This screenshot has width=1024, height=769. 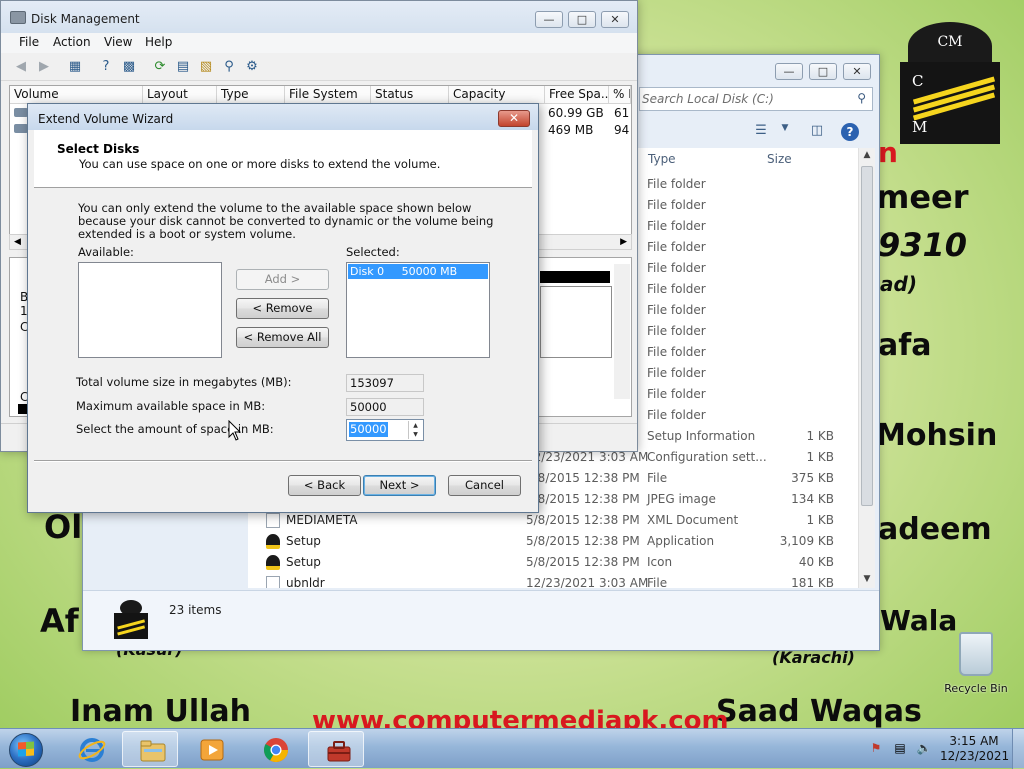 What do you see at coordinates (44, 67) in the screenshot?
I see `forward-arrow-icon: ▶` at bounding box center [44, 67].